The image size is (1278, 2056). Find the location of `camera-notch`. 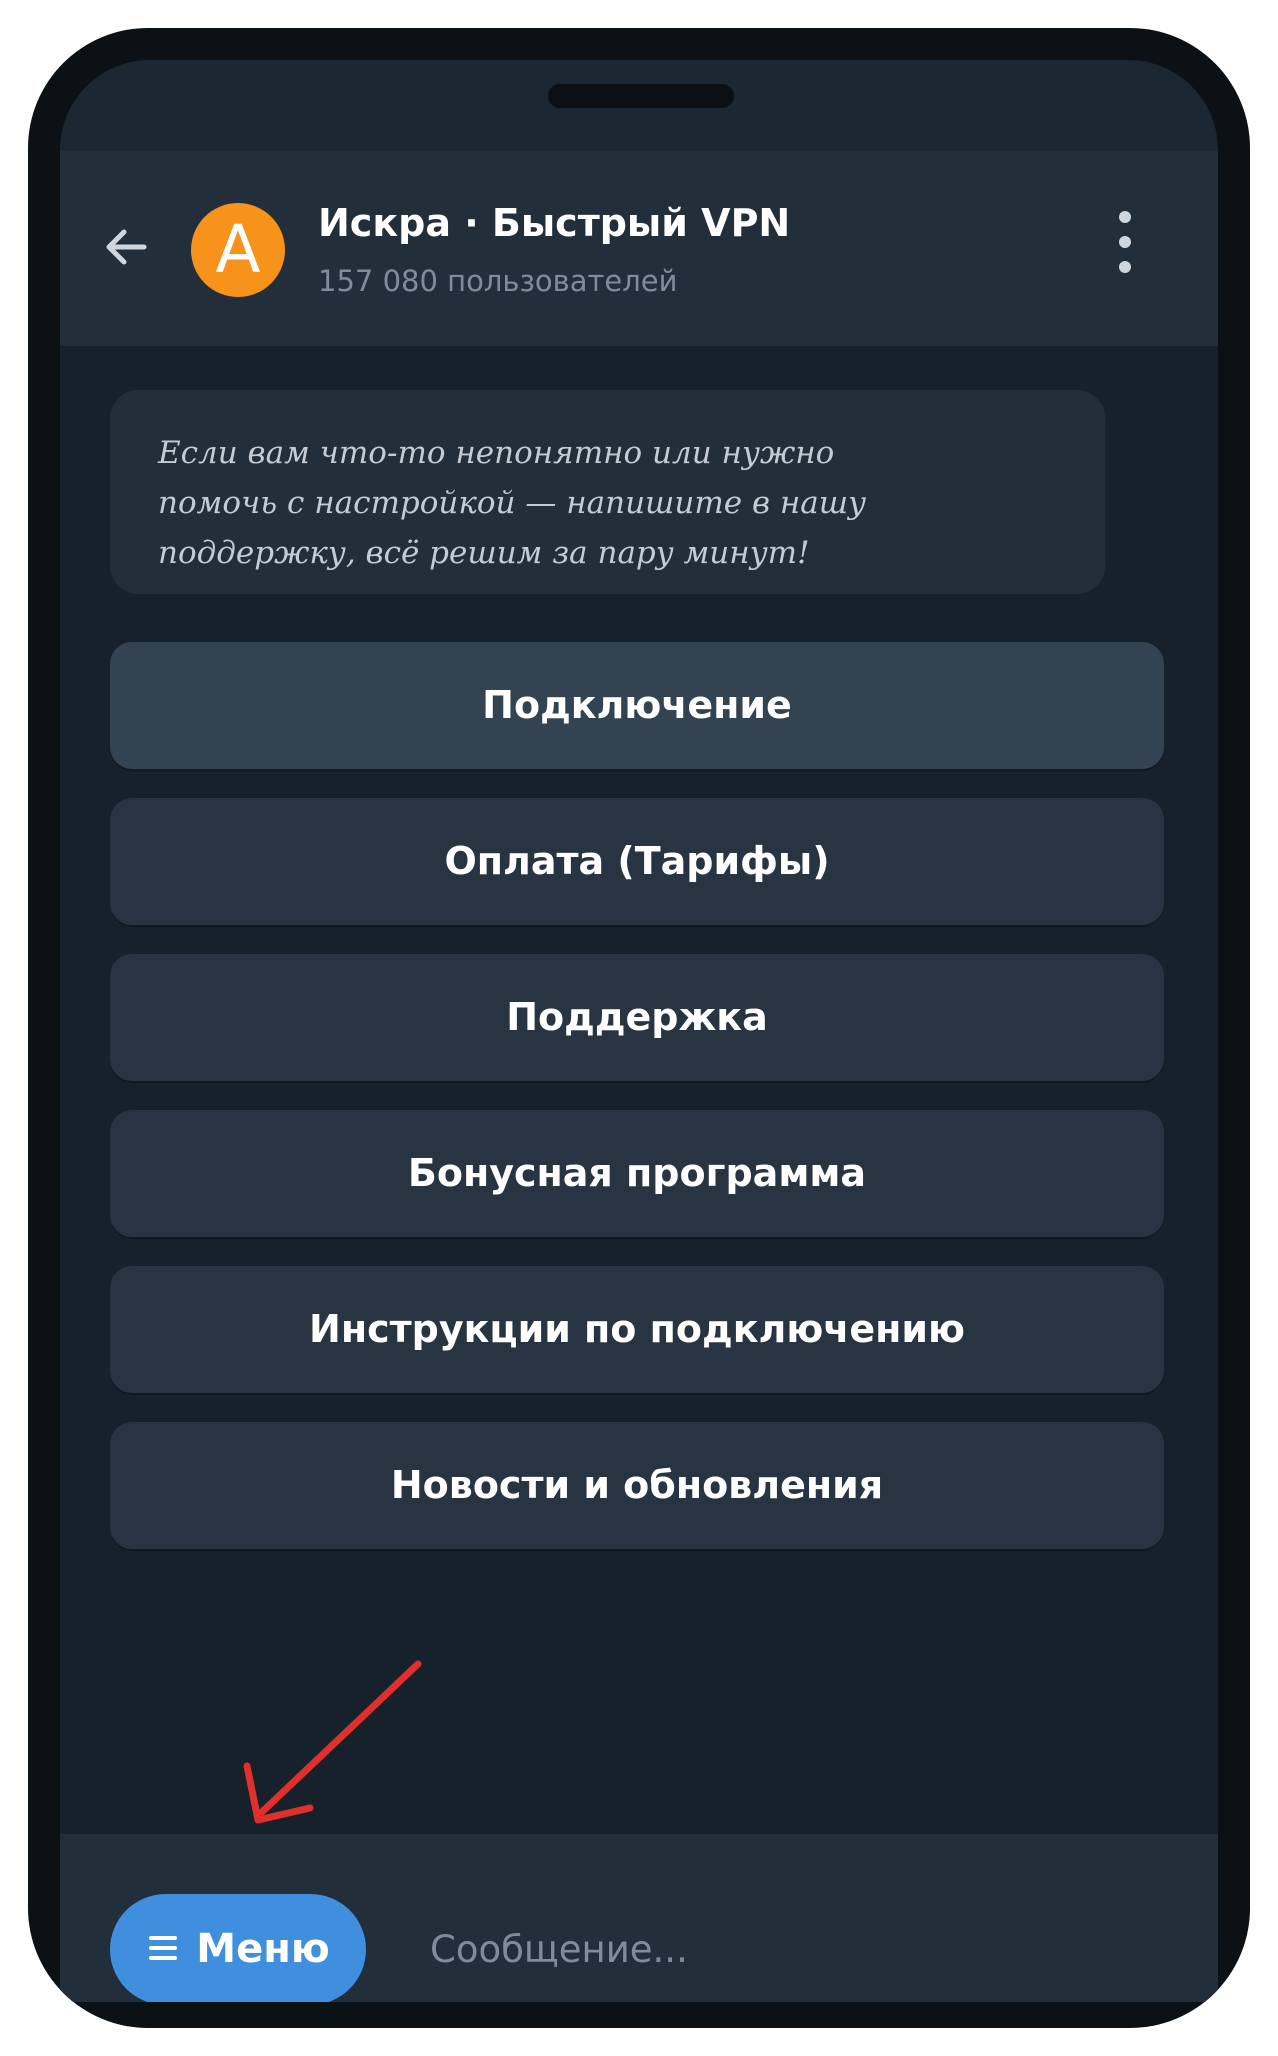

camera-notch is located at coordinates (641, 96).